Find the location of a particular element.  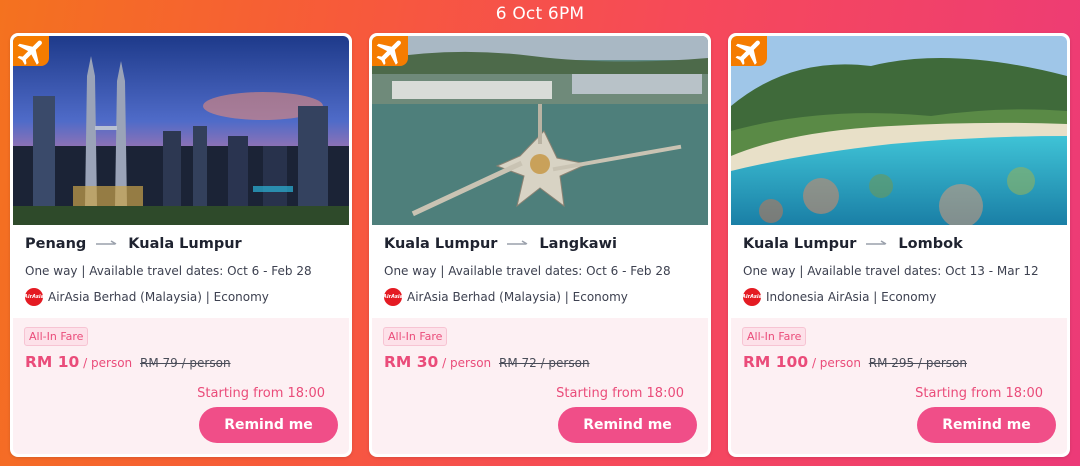

price-line: RM 30 / person RM 72 / person is located at coordinates (487, 362).